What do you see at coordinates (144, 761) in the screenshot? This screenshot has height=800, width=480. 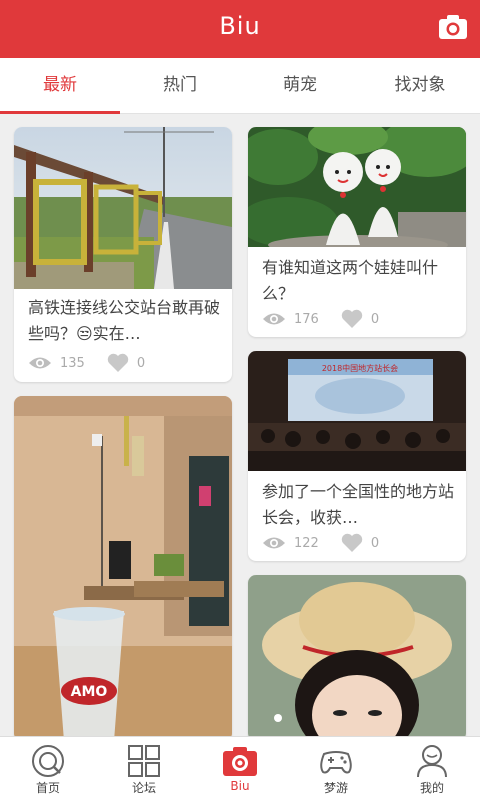 I see `grid-icon` at bounding box center [144, 761].